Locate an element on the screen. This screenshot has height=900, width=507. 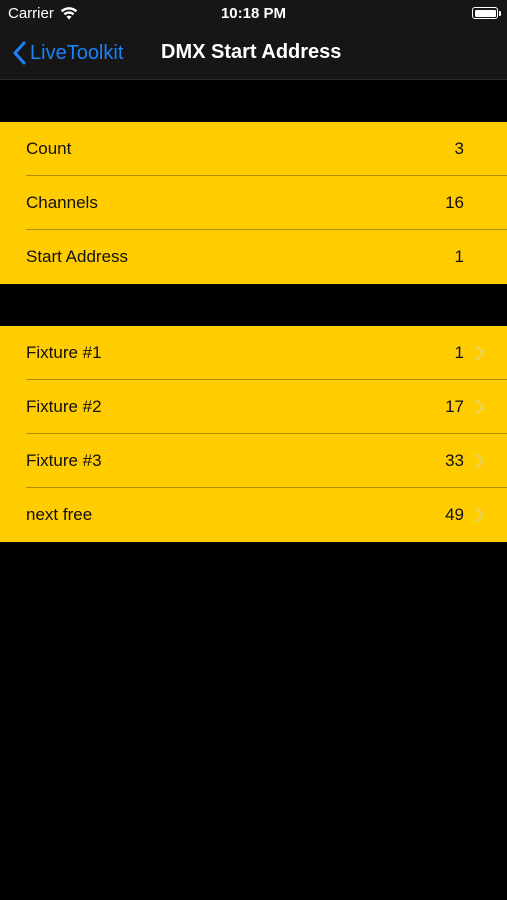
fixture-row-1: Fixture #1 1 is located at coordinates (253, 353).